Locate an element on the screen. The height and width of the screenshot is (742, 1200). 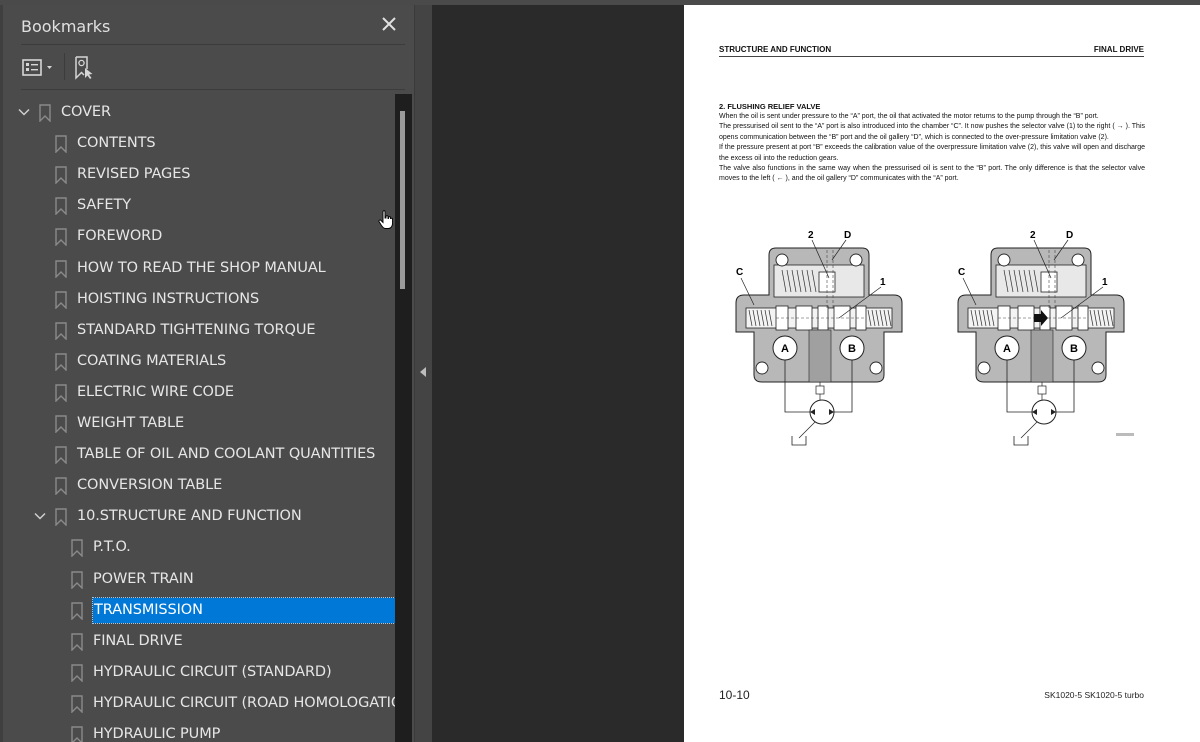
collapse-panel-arrow-icon is located at coordinates (423, 372).